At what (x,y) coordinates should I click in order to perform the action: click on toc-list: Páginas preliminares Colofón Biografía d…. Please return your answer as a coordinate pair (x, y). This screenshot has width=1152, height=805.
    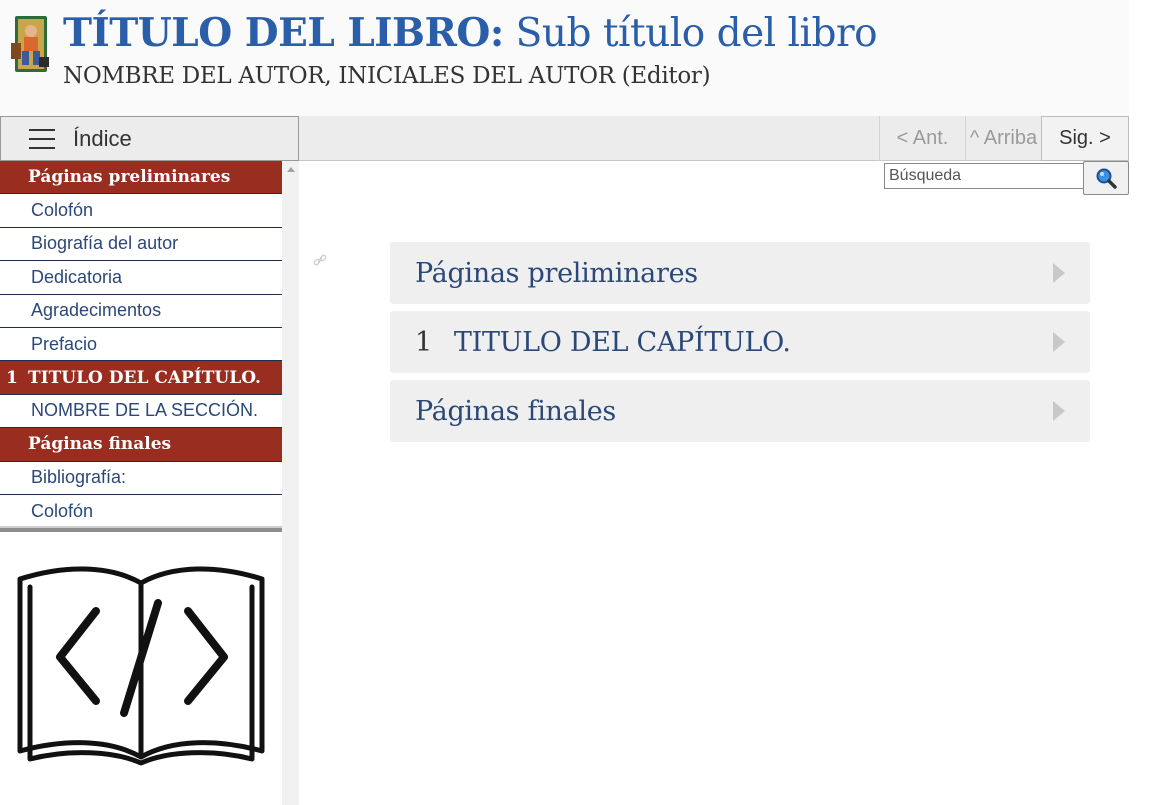
    Looking at the image, I should click on (141, 345).